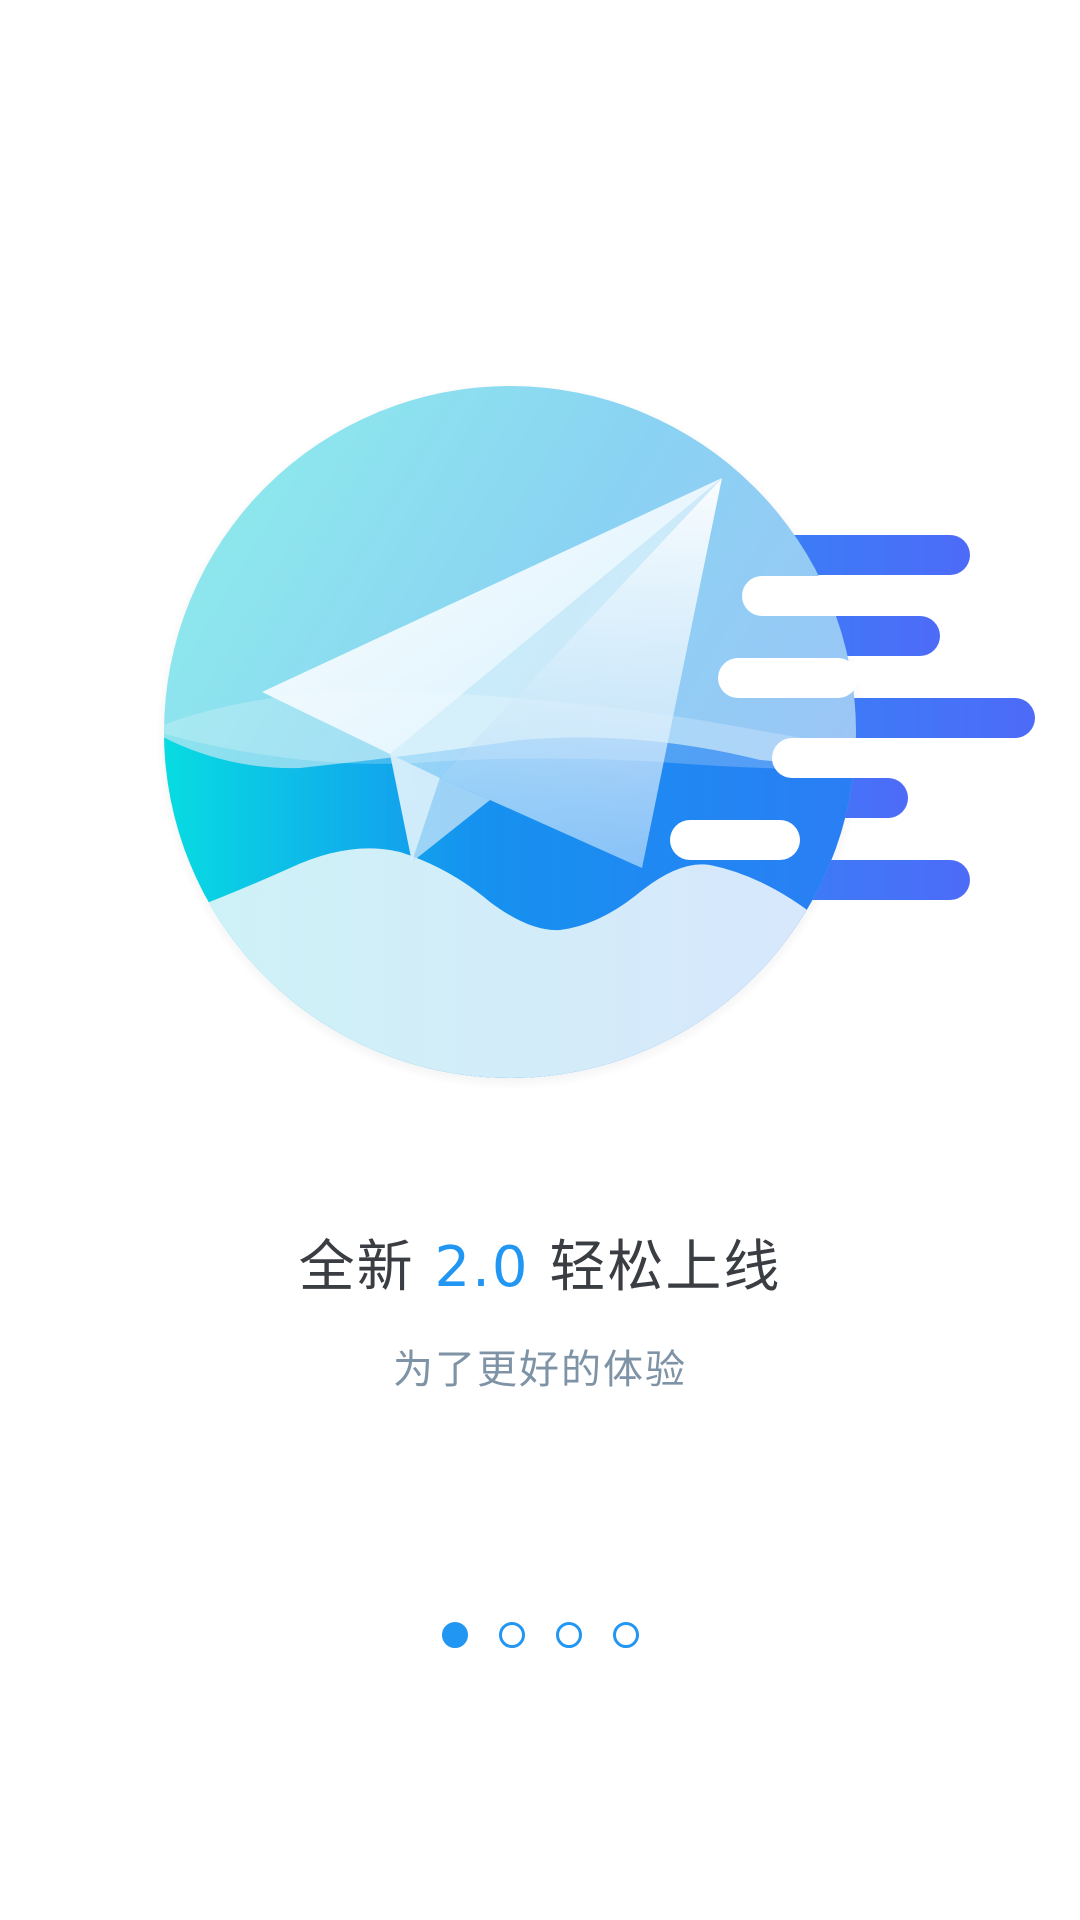  What do you see at coordinates (540, 1636) in the screenshot?
I see `page-indicator` at bounding box center [540, 1636].